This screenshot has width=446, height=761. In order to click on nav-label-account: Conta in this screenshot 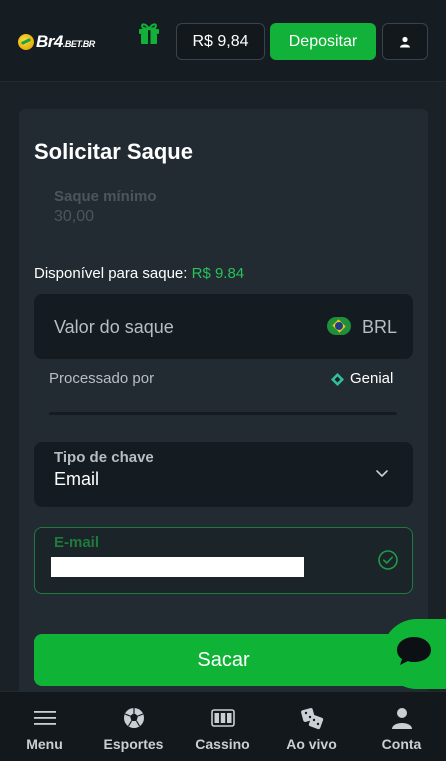, I will do `click(401, 744)`.